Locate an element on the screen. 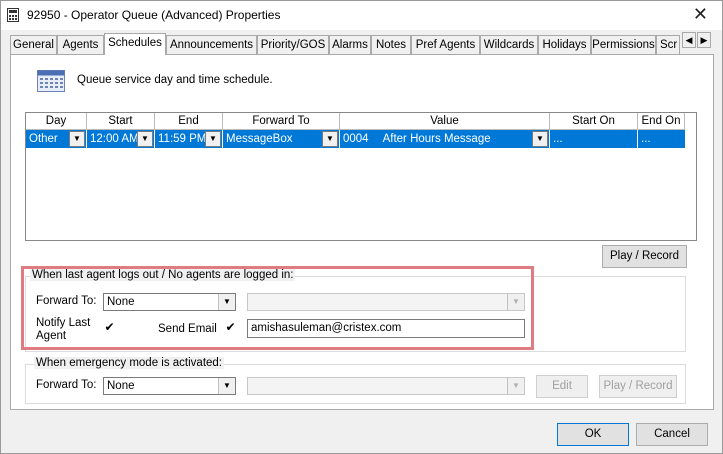 The height and width of the screenshot is (454, 723). ok-button: OK is located at coordinates (593, 434).